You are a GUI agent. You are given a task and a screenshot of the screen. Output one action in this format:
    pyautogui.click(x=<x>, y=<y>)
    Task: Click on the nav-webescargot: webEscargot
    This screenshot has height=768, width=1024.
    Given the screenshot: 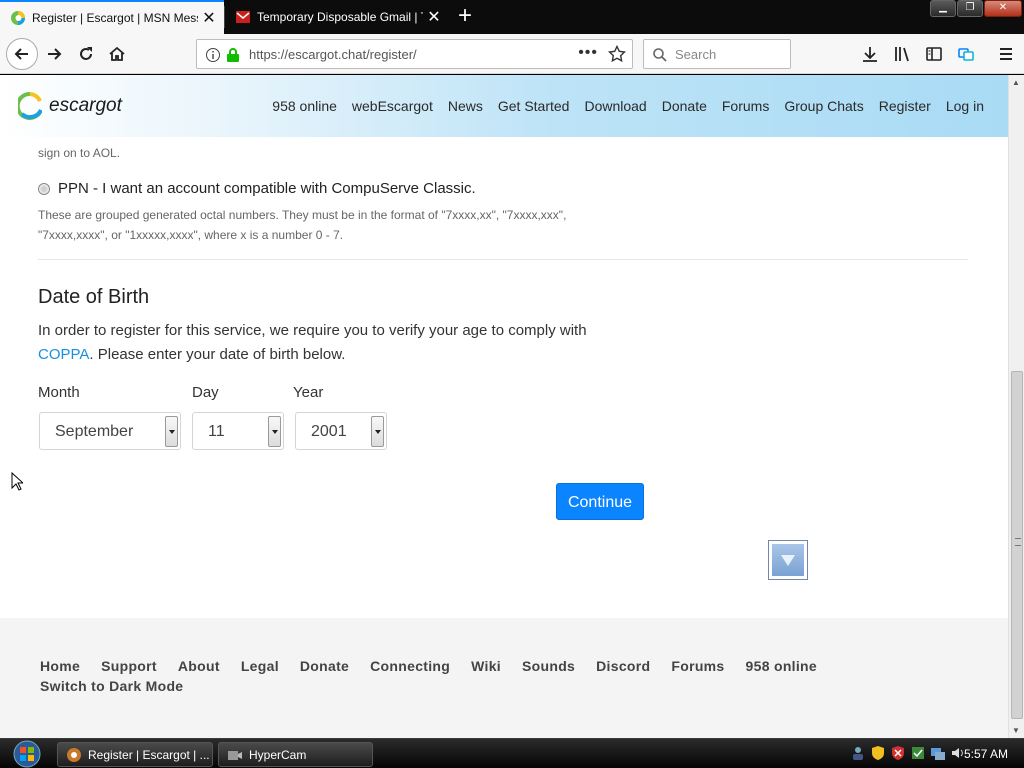 What is the action you would take?
    pyautogui.click(x=392, y=106)
    